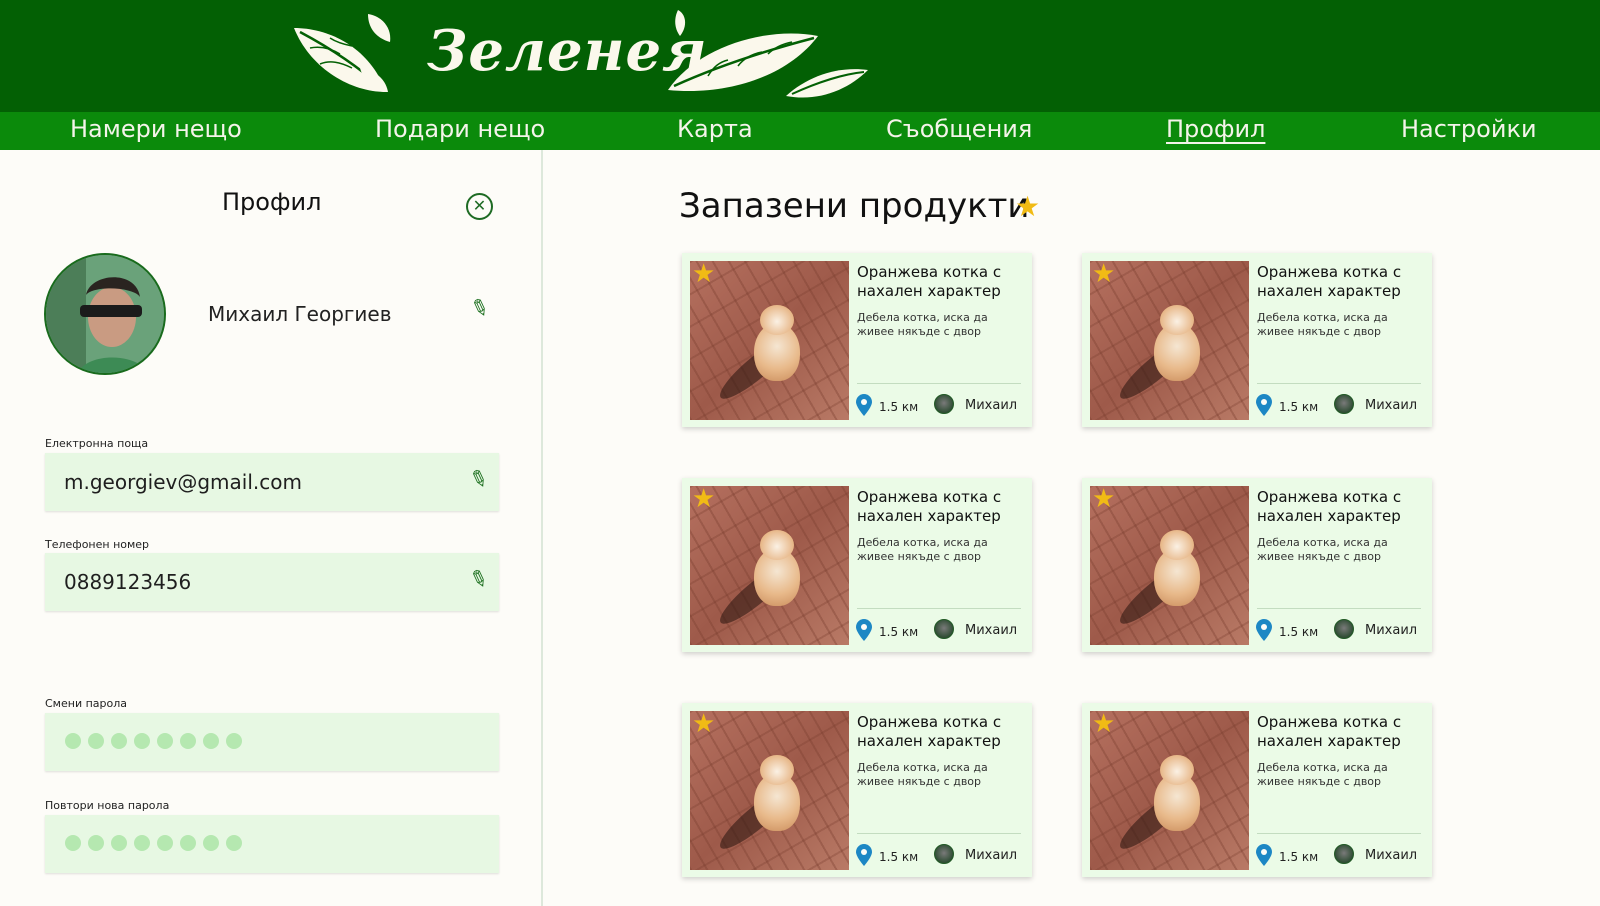 The width and height of the screenshot is (1600, 906). Describe the element at coordinates (567, 51) in the screenshot. I see `logo: Зеленея` at that location.